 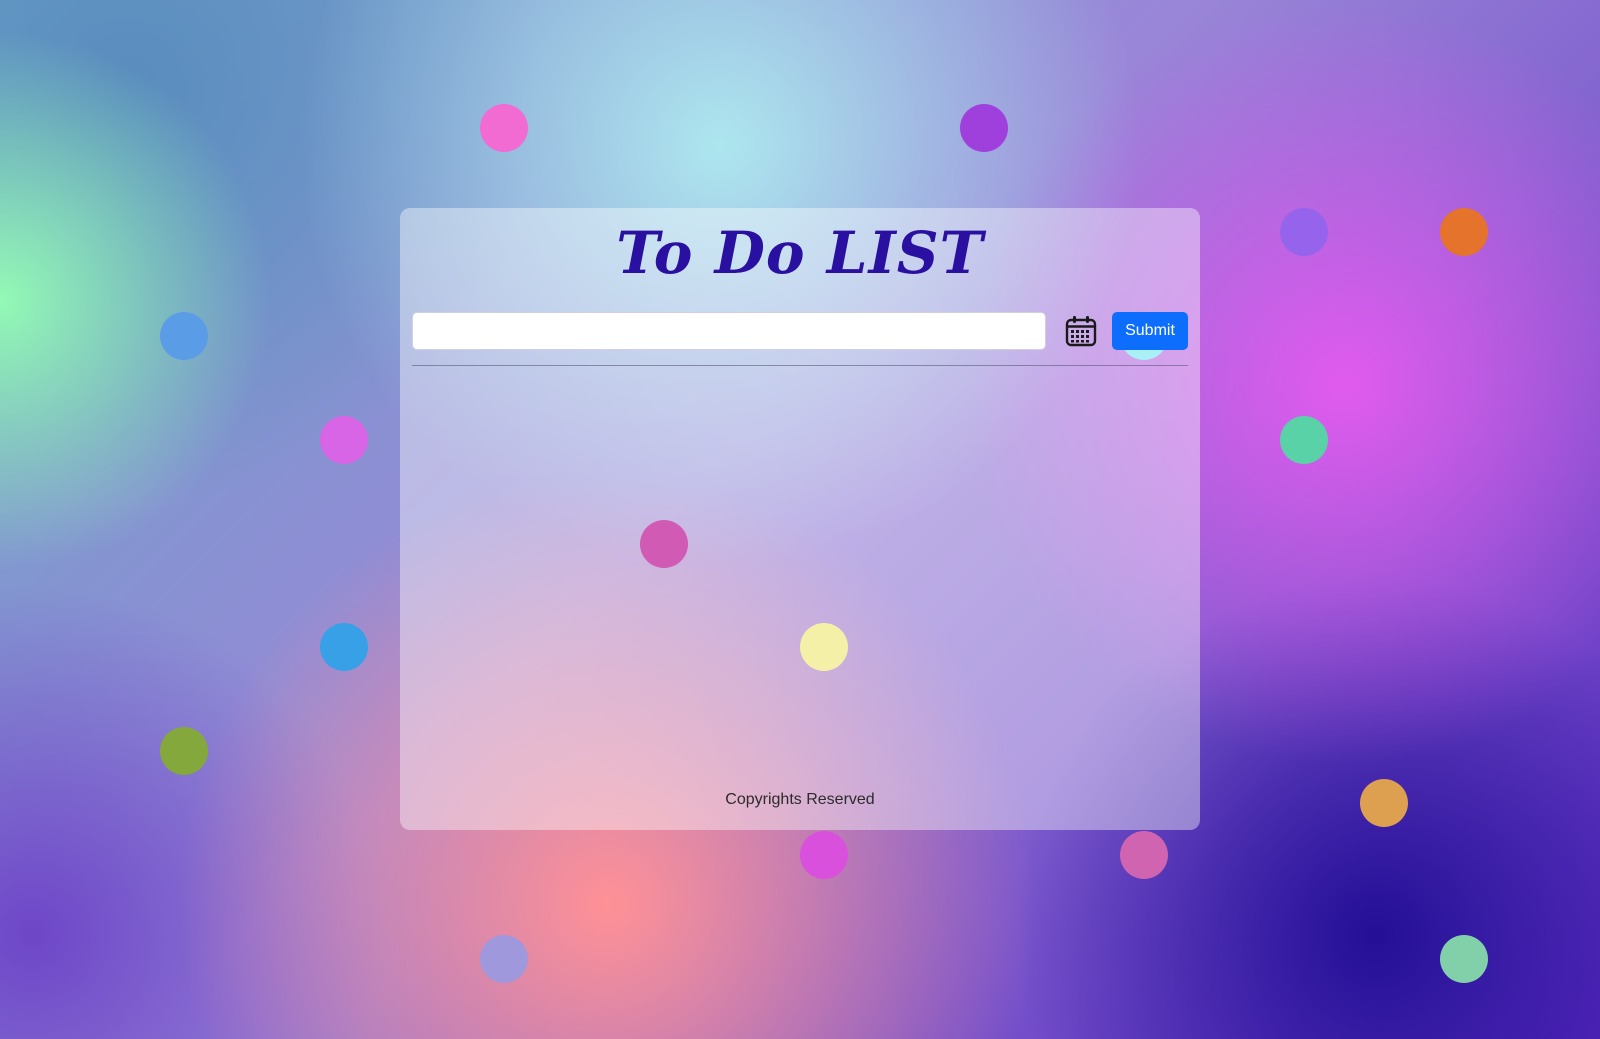 What do you see at coordinates (729, 331) in the screenshot?
I see `task-input` at bounding box center [729, 331].